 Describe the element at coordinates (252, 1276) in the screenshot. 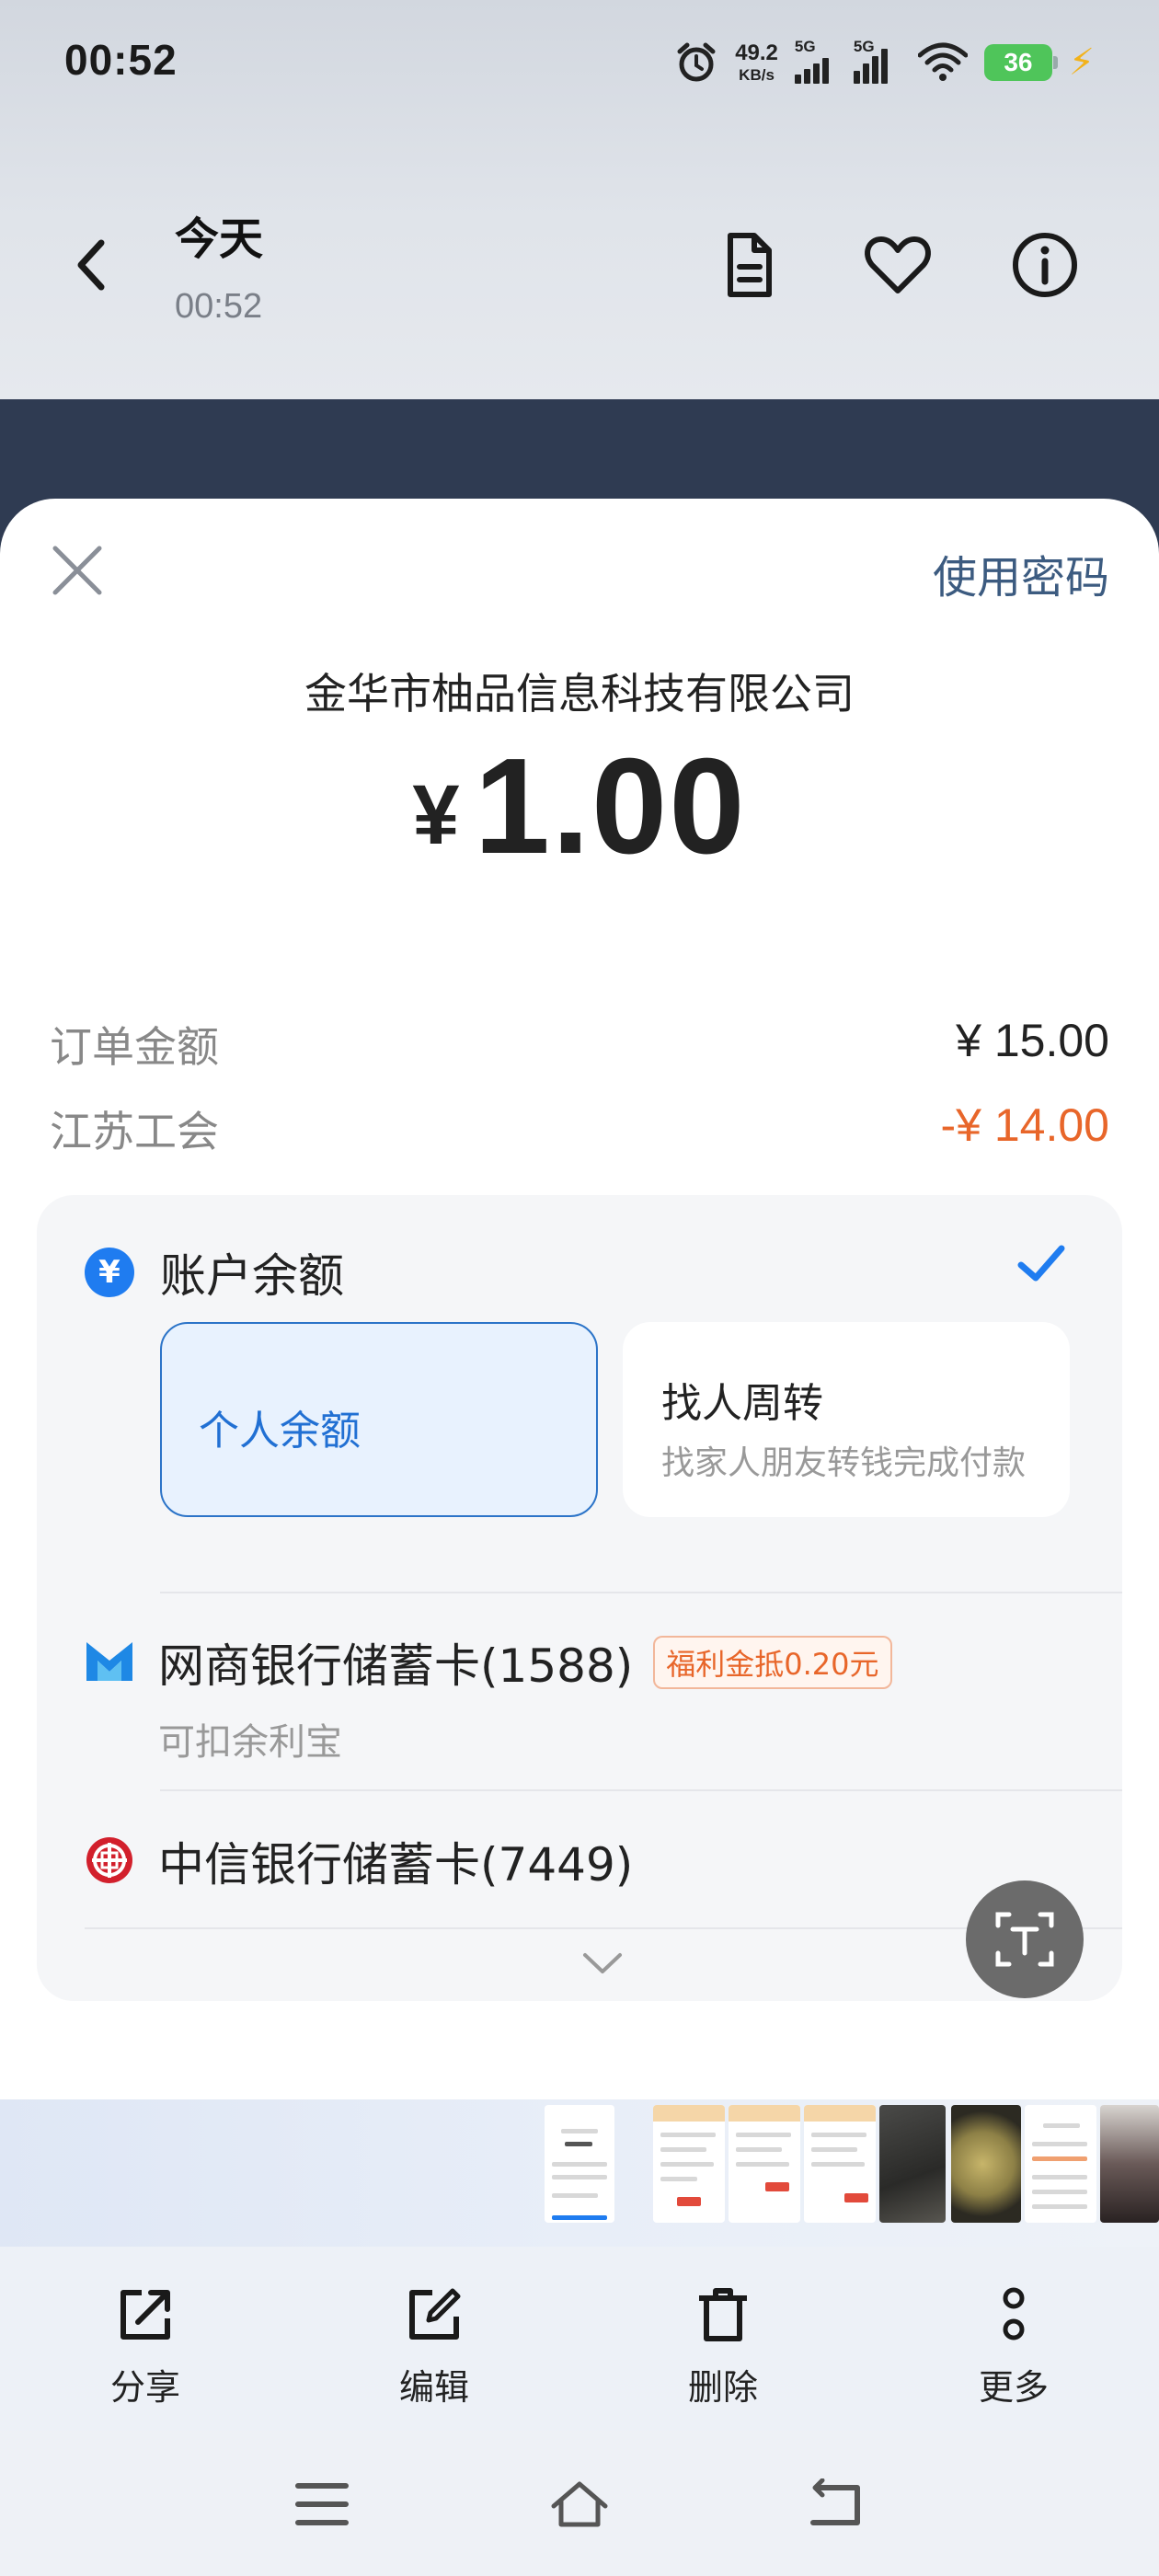

I see `balance-label: 账户余额` at that location.